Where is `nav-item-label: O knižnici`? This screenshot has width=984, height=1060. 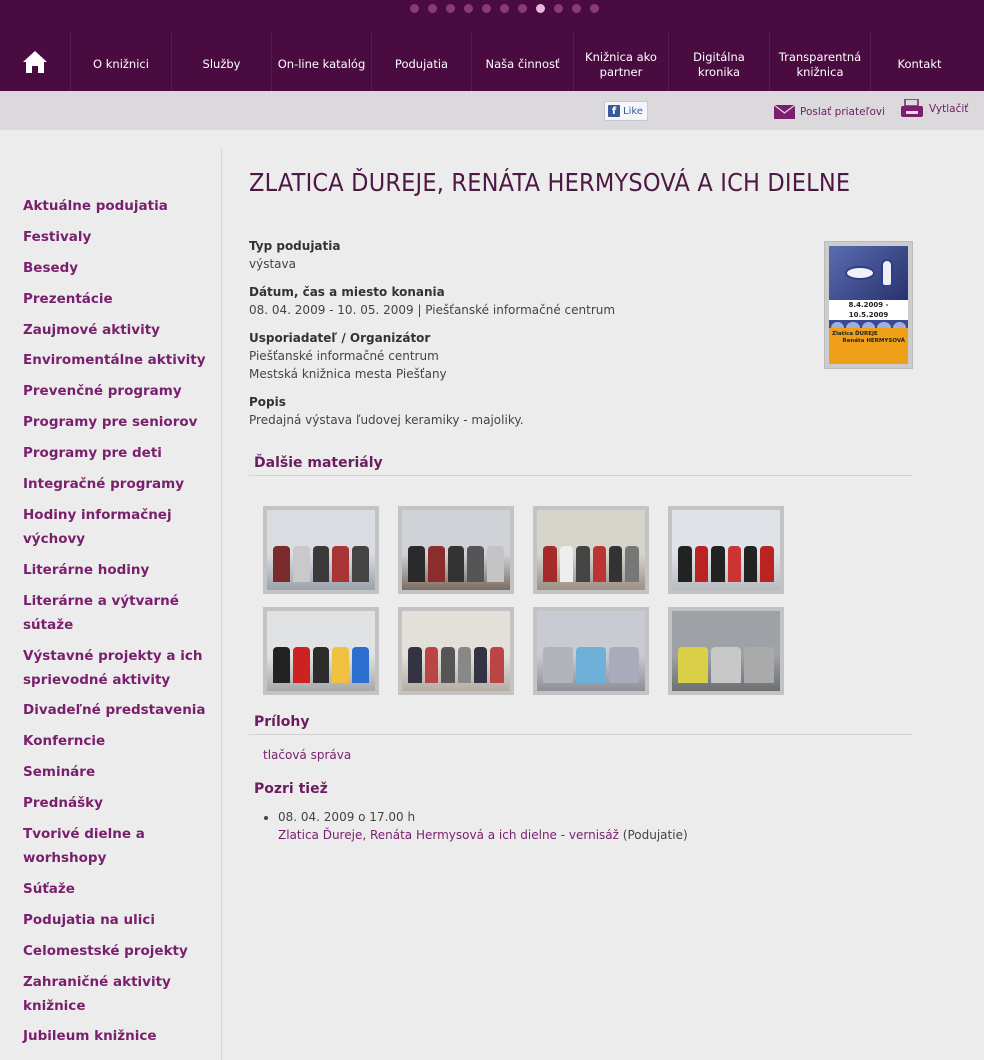
nav-item-label: O knižnici is located at coordinates (121, 64).